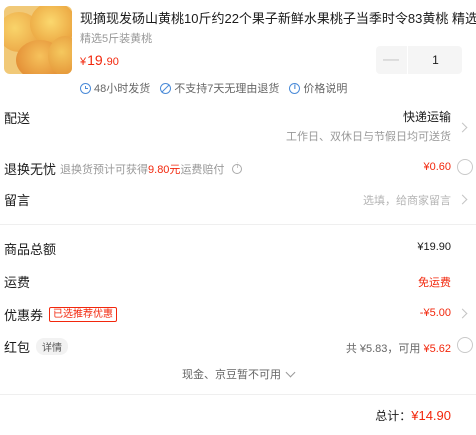  I want to click on goods-total-label: 商品总额, so click(30, 249).